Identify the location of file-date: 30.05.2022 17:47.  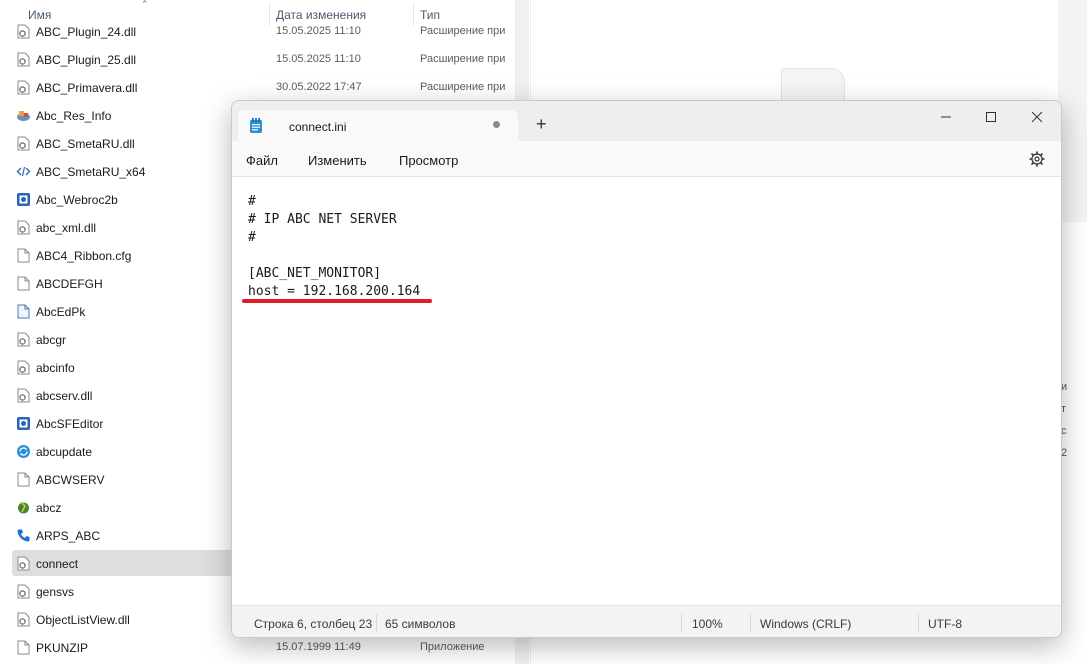
(319, 87).